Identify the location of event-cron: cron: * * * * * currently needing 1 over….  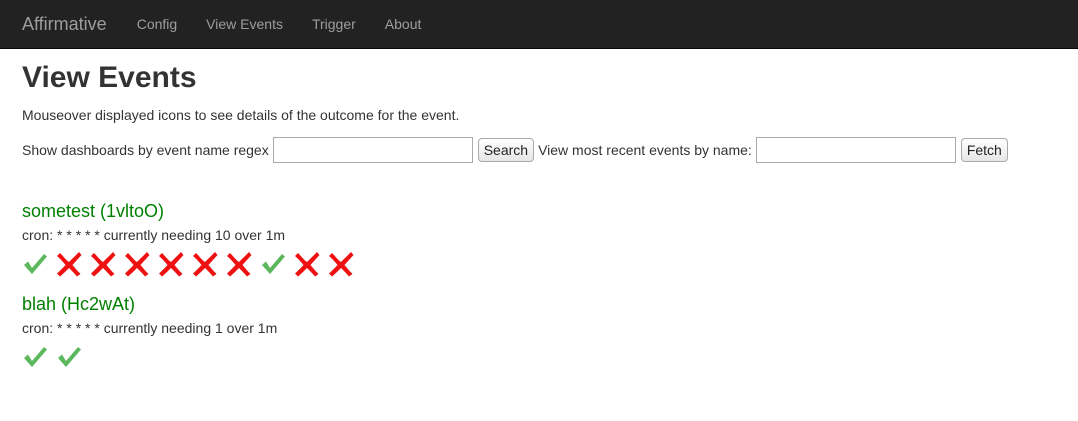
(150, 328).